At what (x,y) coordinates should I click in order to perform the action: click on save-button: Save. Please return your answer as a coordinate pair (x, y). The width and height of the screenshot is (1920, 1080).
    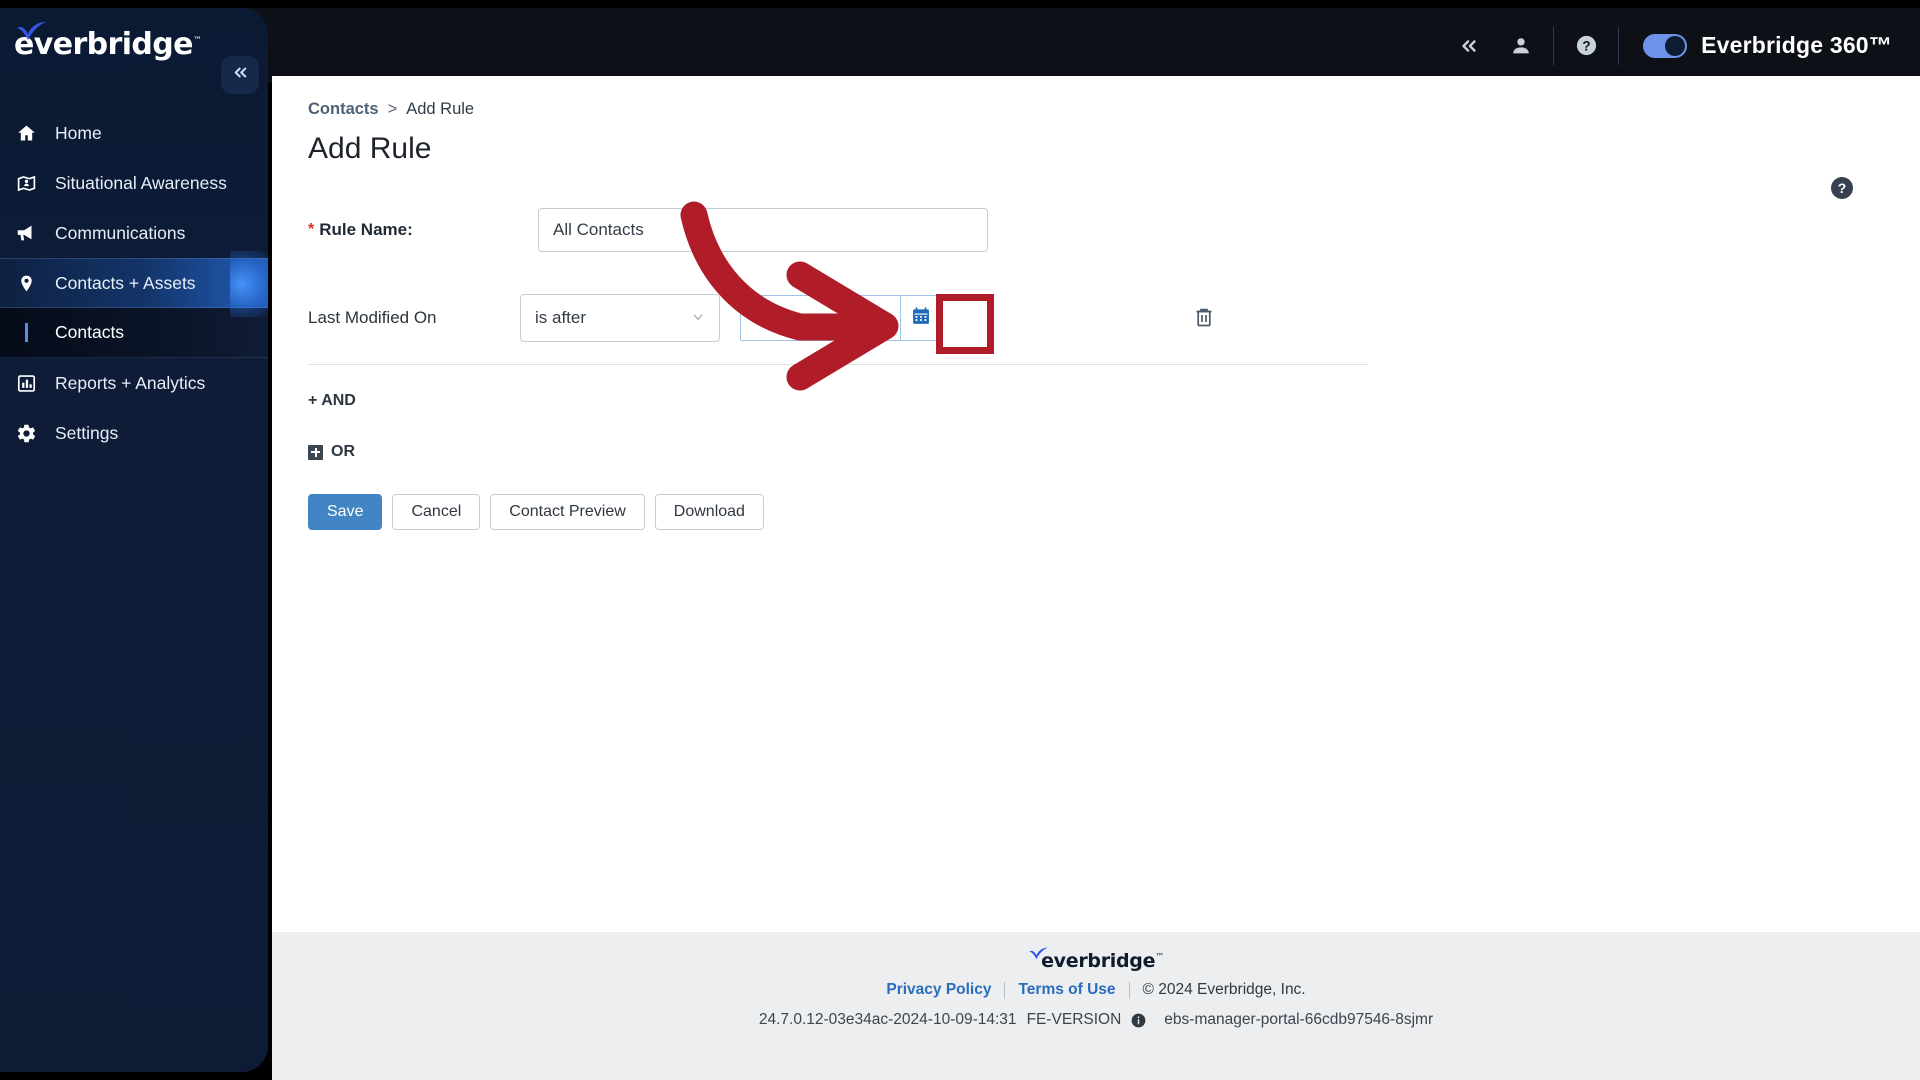
    Looking at the image, I should click on (345, 512).